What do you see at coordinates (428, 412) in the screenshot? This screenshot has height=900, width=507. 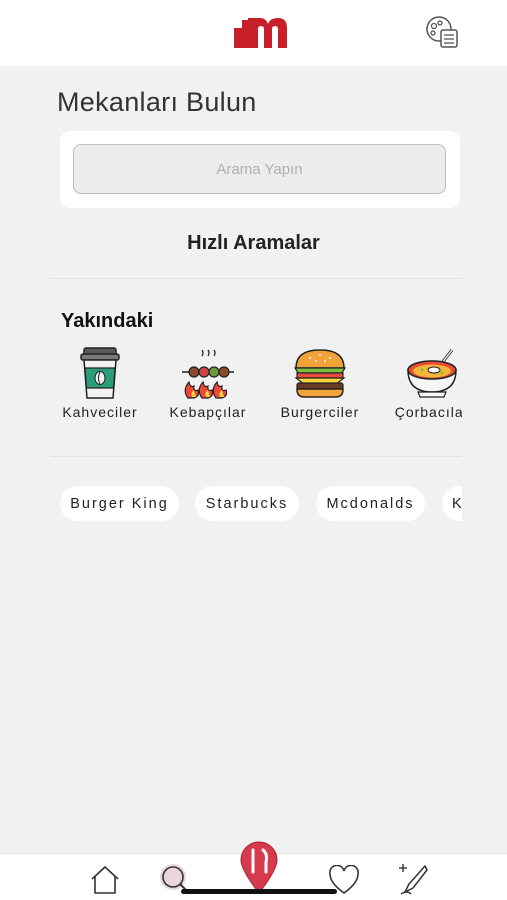 I see `category-label: Çorbacılar` at bounding box center [428, 412].